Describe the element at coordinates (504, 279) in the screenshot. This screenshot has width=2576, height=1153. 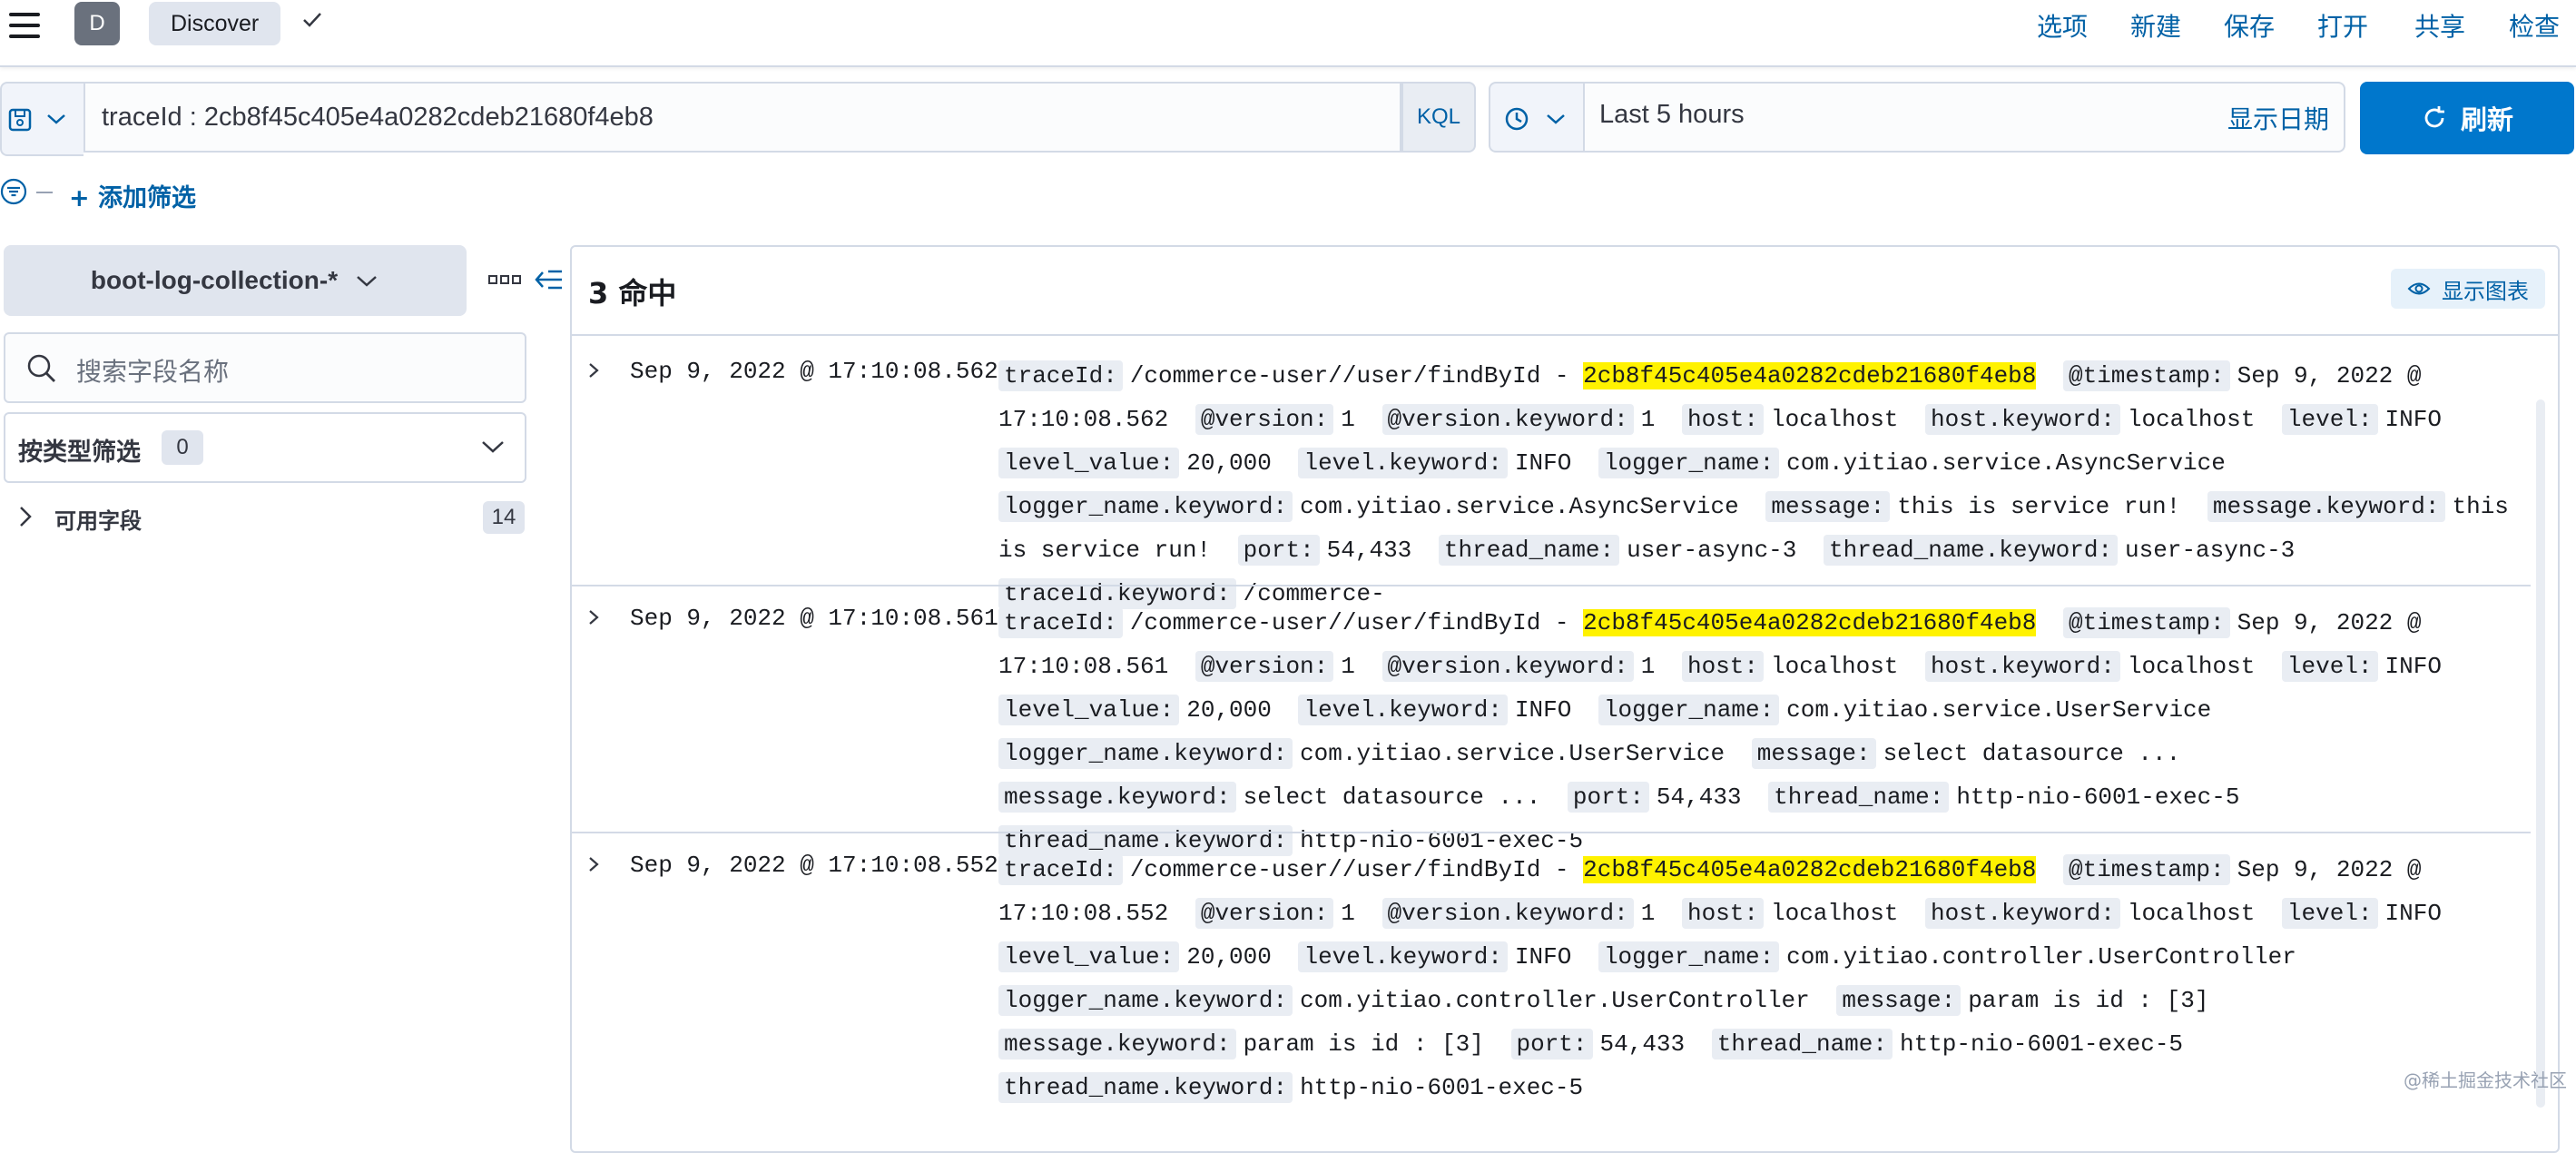
I see `more-options-icon` at that location.